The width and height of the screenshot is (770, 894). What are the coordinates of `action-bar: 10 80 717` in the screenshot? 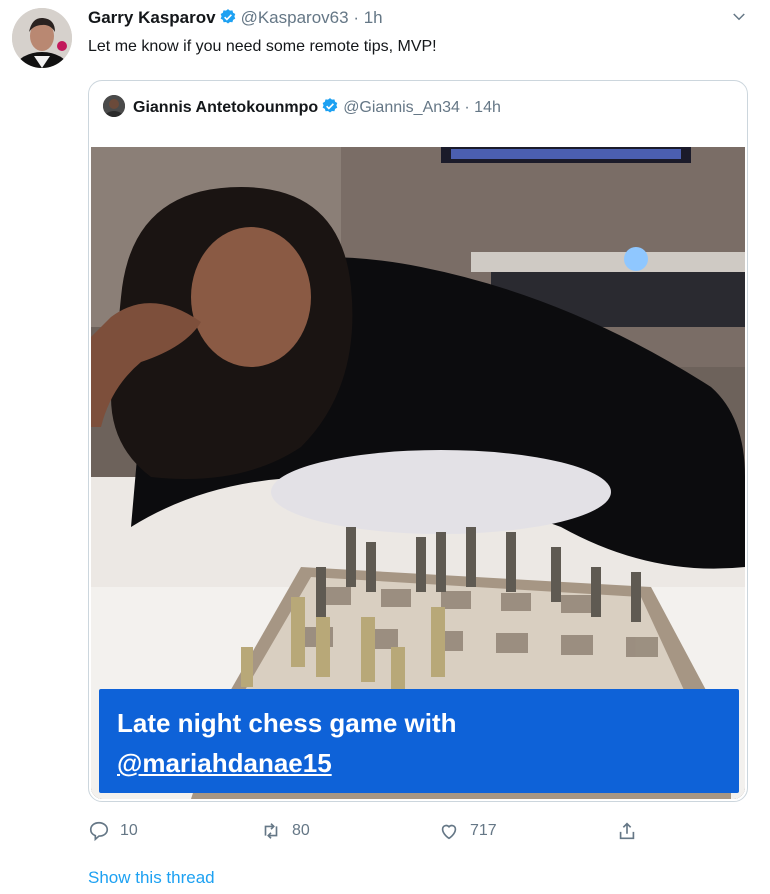 It's located at (368, 835).